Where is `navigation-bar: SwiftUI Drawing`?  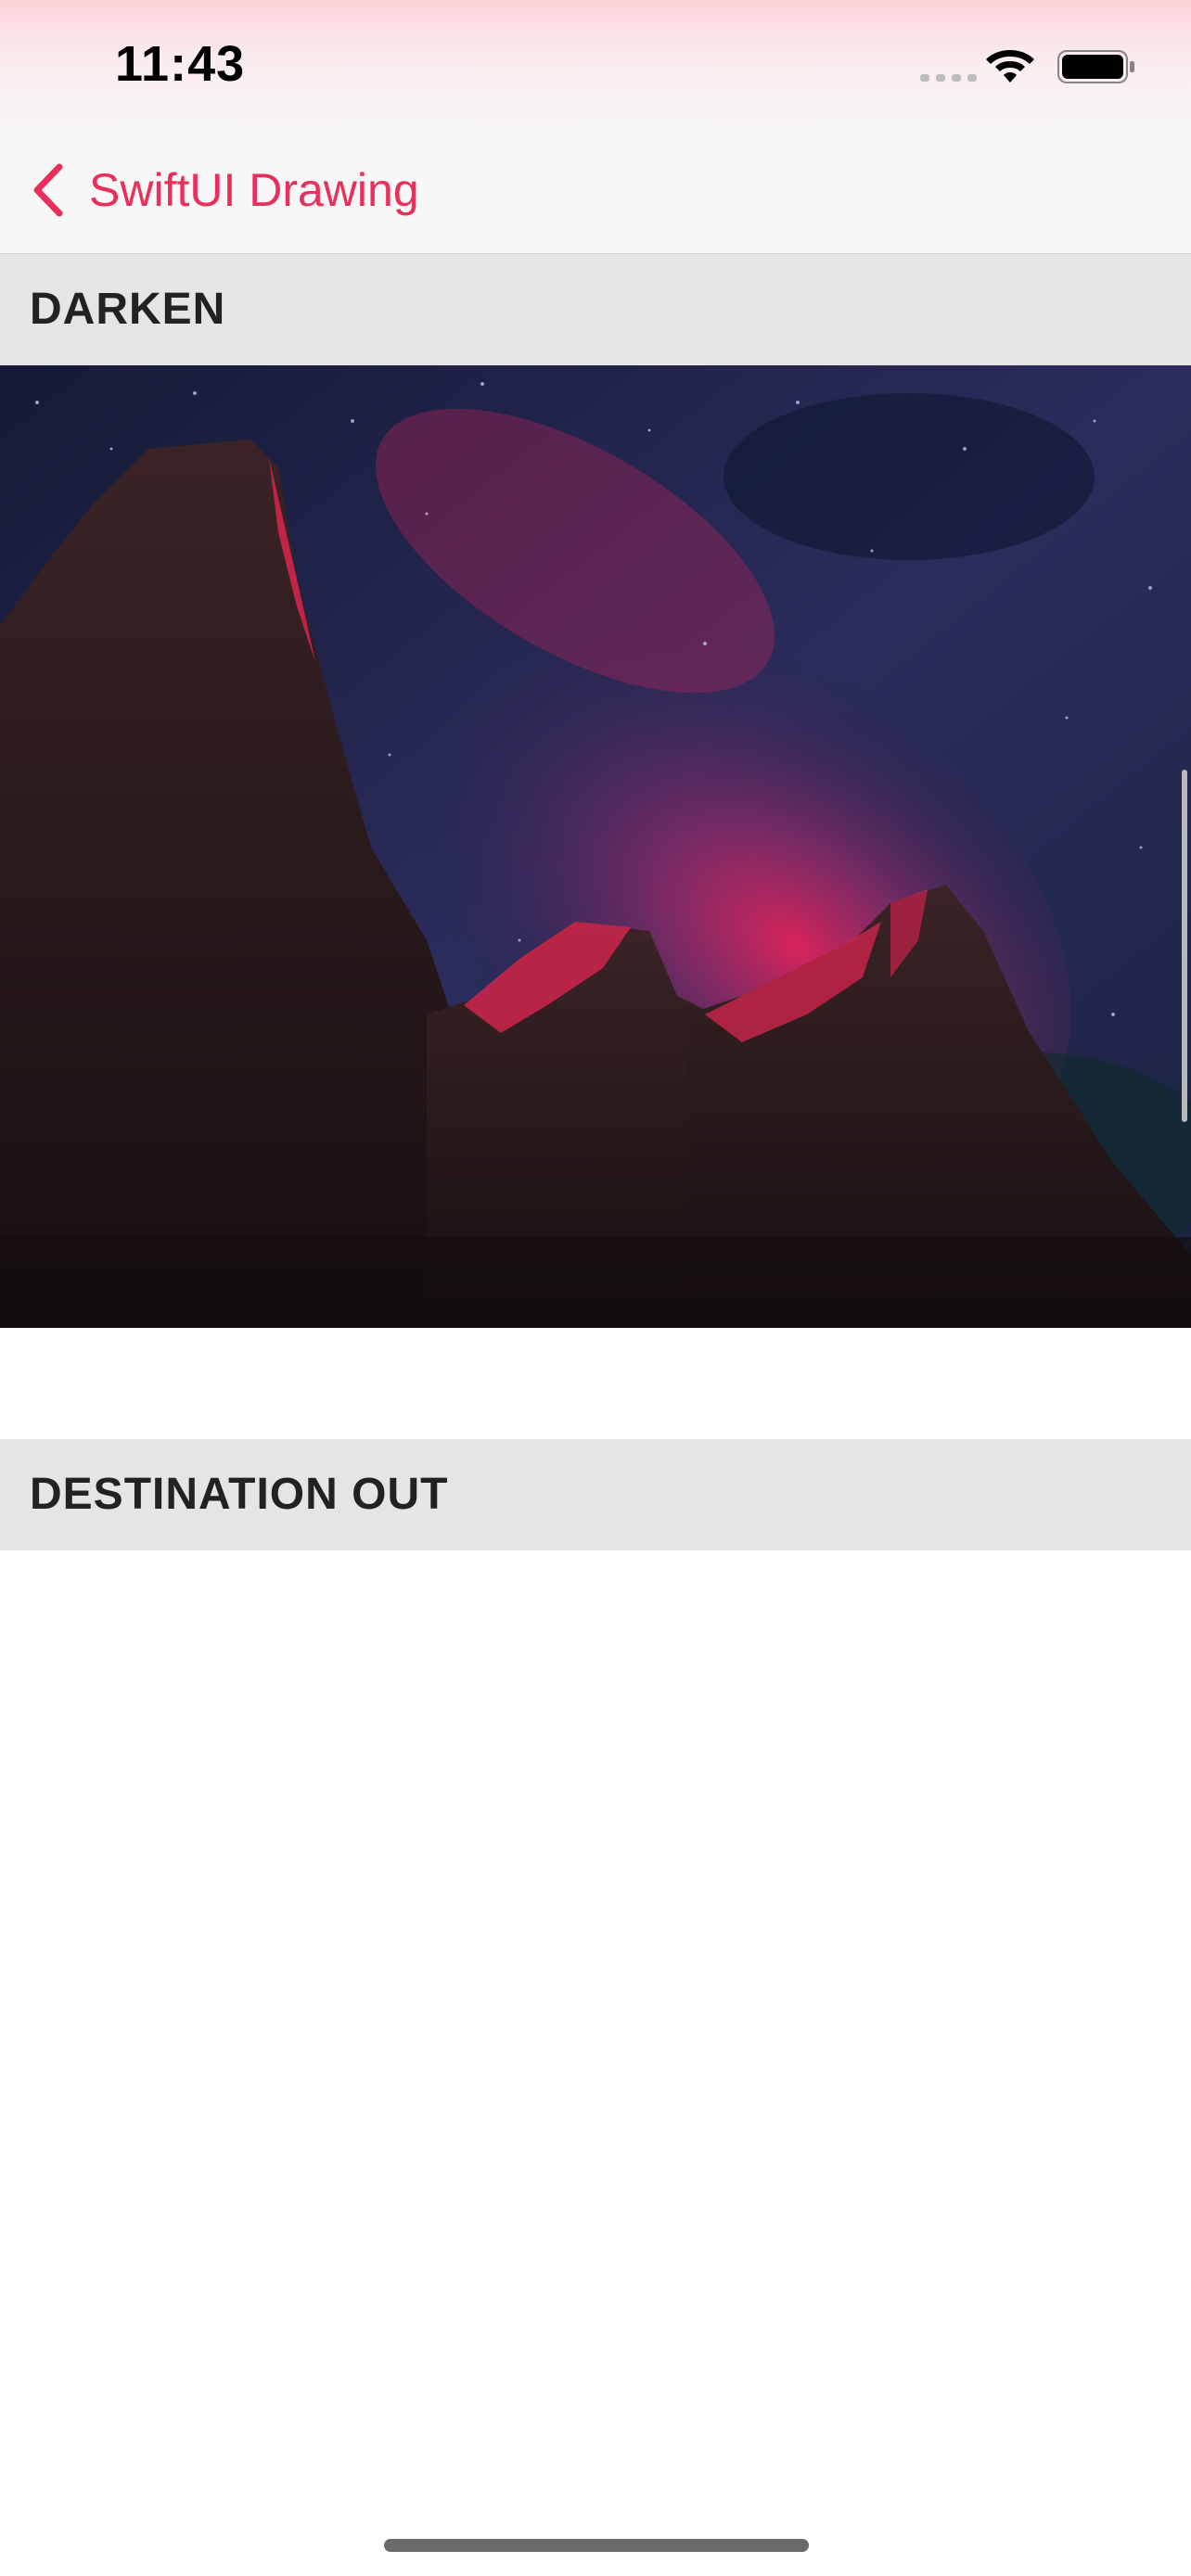 navigation-bar: SwiftUI Drawing is located at coordinates (595, 192).